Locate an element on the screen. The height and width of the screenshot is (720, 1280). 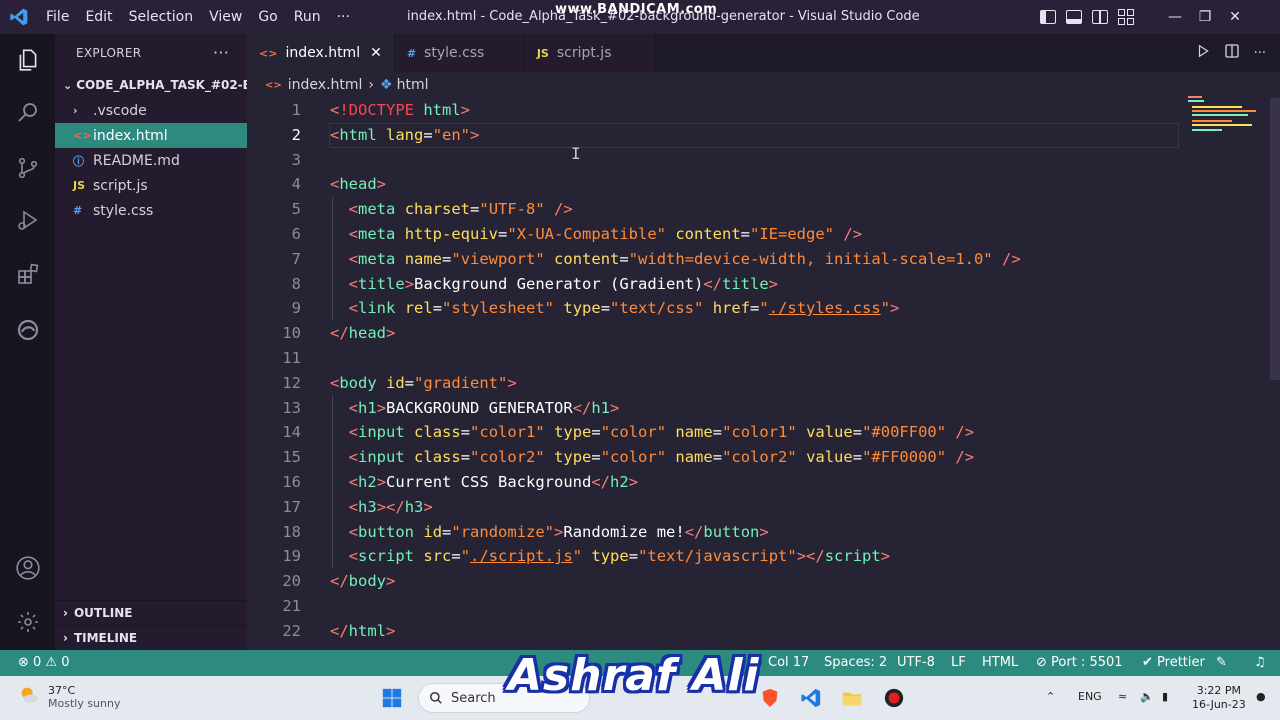
problems-indicator: ⊗ 0 ⚠ 0 is located at coordinates (44, 662).